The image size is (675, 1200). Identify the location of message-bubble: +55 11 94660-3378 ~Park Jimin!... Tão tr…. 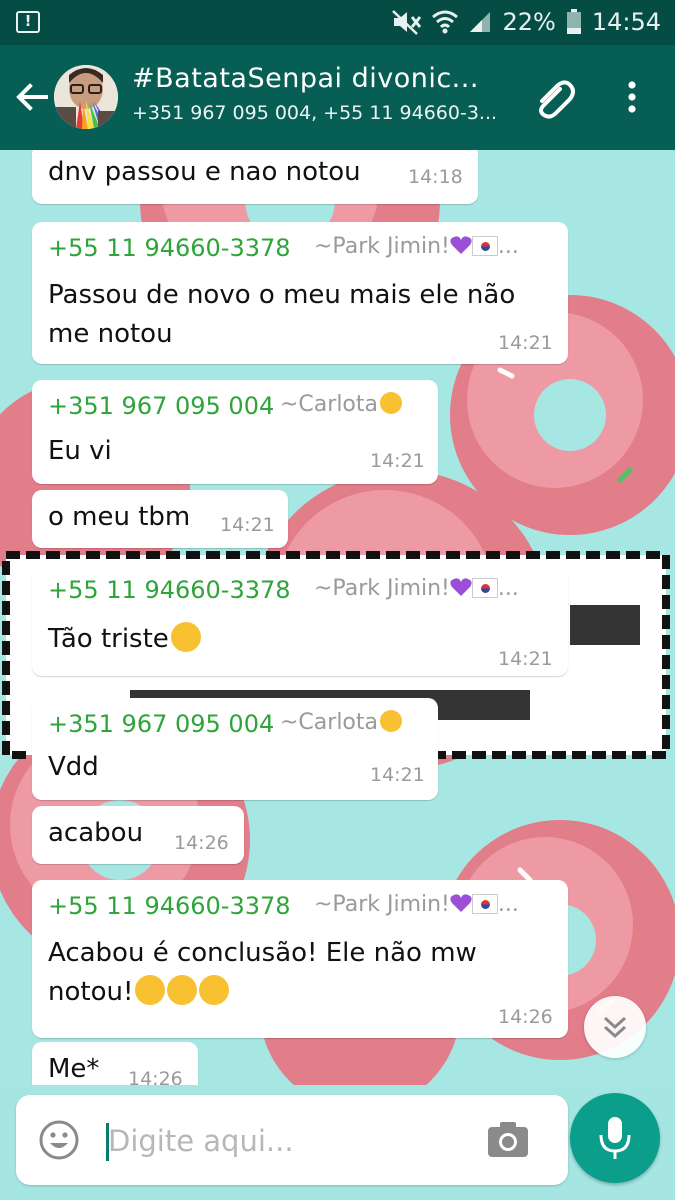
(300, 620).